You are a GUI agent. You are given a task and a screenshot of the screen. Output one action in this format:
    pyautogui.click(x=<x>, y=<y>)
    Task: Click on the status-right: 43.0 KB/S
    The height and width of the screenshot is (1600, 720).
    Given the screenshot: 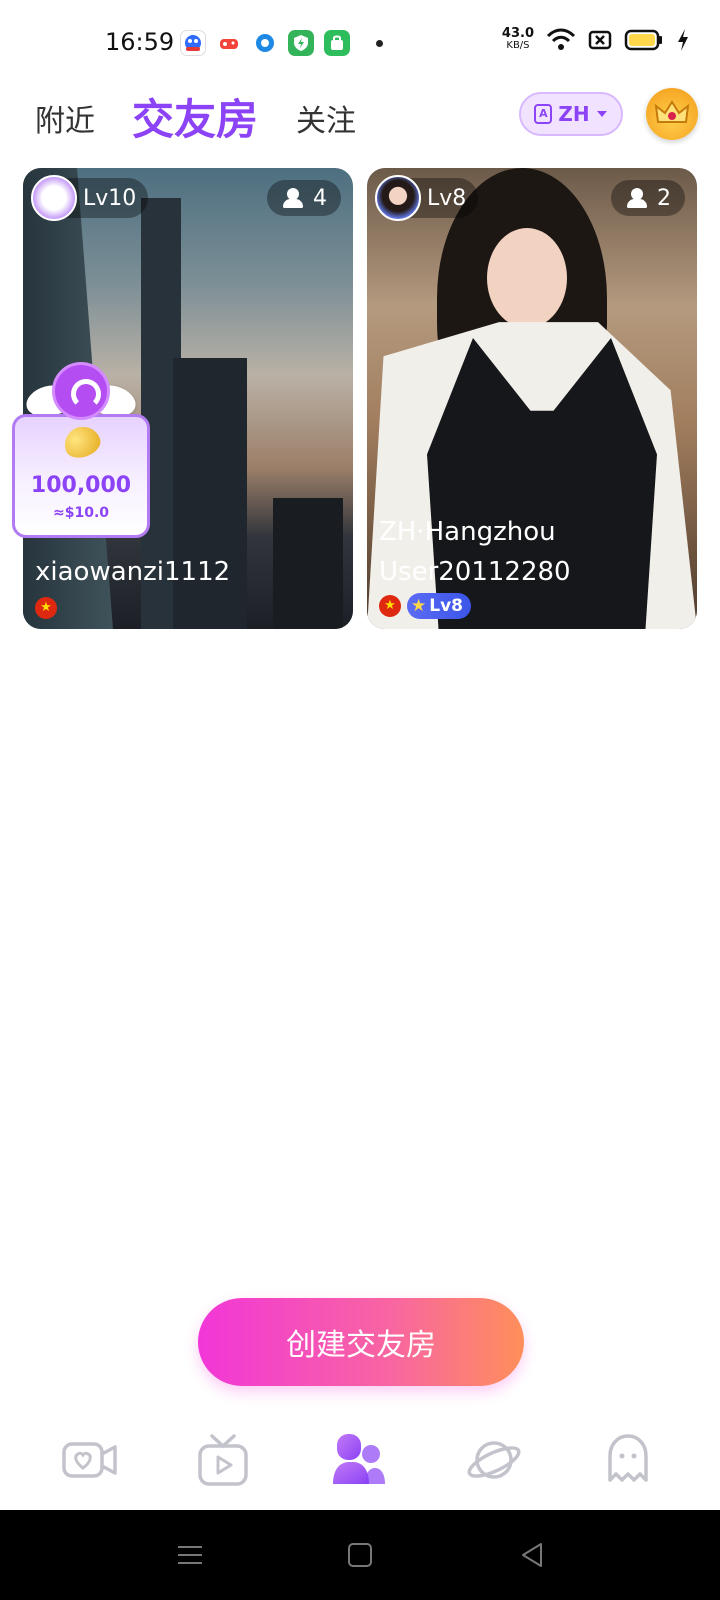 What is the action you would take?
    pyautogui.click(x=595, y=39)
    